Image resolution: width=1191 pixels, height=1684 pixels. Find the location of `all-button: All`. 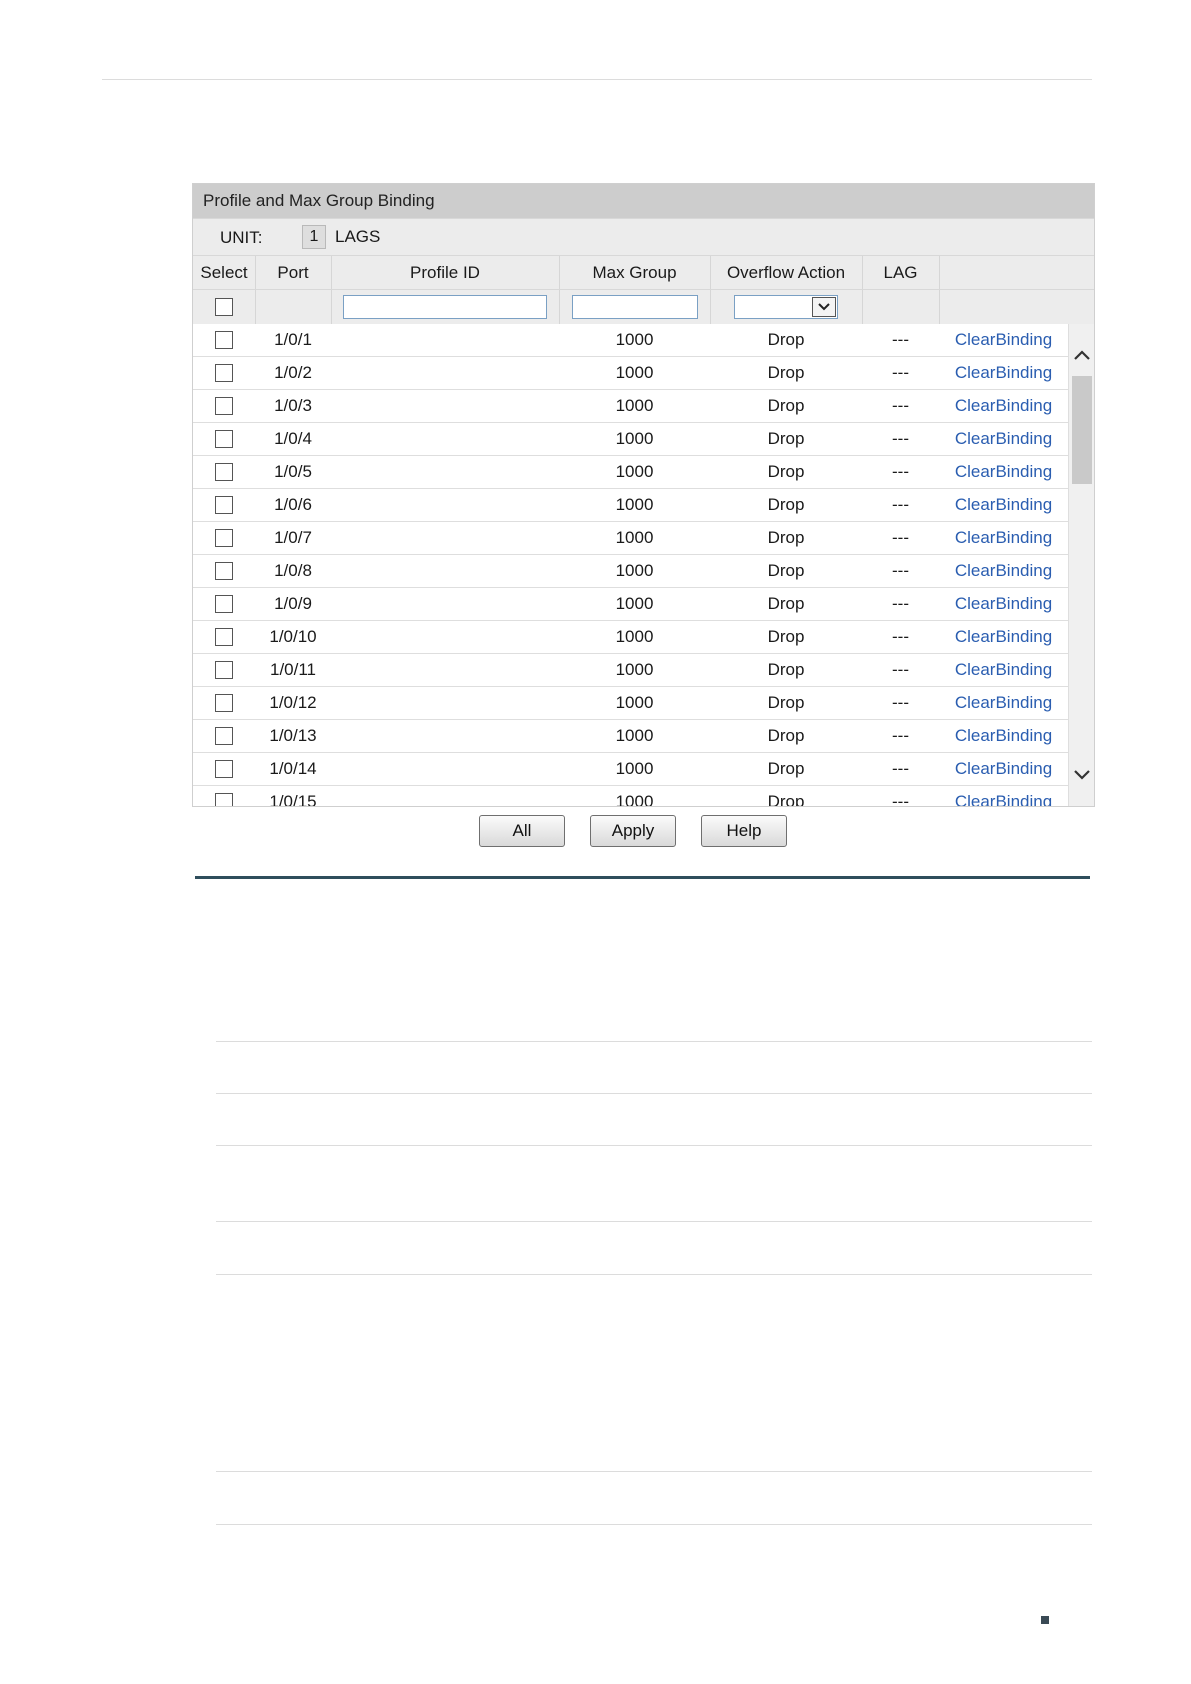

all-button: All is located at coordinates (522, 831).